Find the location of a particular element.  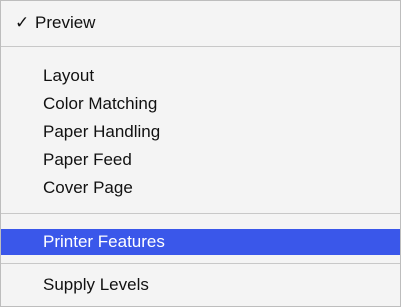

menu-item-label: Layout is located at coordinates (69, 75).